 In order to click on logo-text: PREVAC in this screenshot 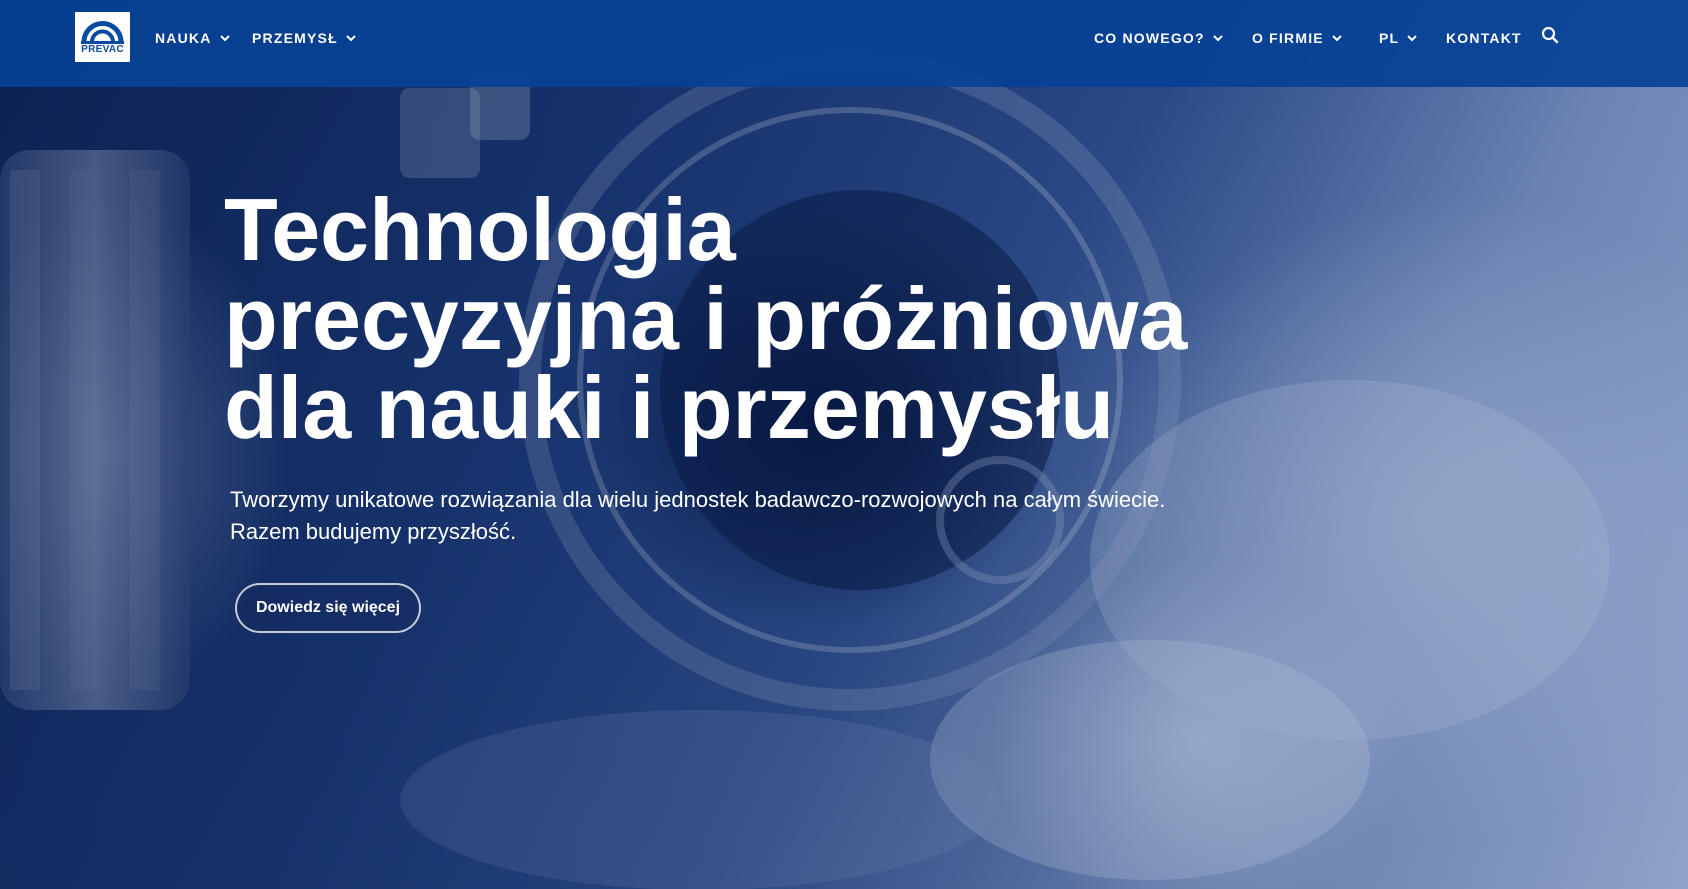, I will do `click(102, 49)`.